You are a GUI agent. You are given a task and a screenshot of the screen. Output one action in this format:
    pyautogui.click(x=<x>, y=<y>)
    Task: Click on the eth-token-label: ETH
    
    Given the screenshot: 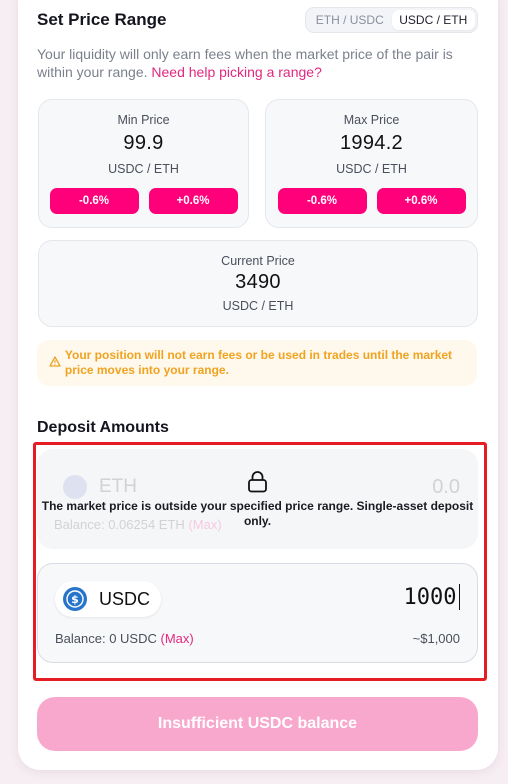 What is the action you would take?
    pyautogui.click(x=118, y=486)
    